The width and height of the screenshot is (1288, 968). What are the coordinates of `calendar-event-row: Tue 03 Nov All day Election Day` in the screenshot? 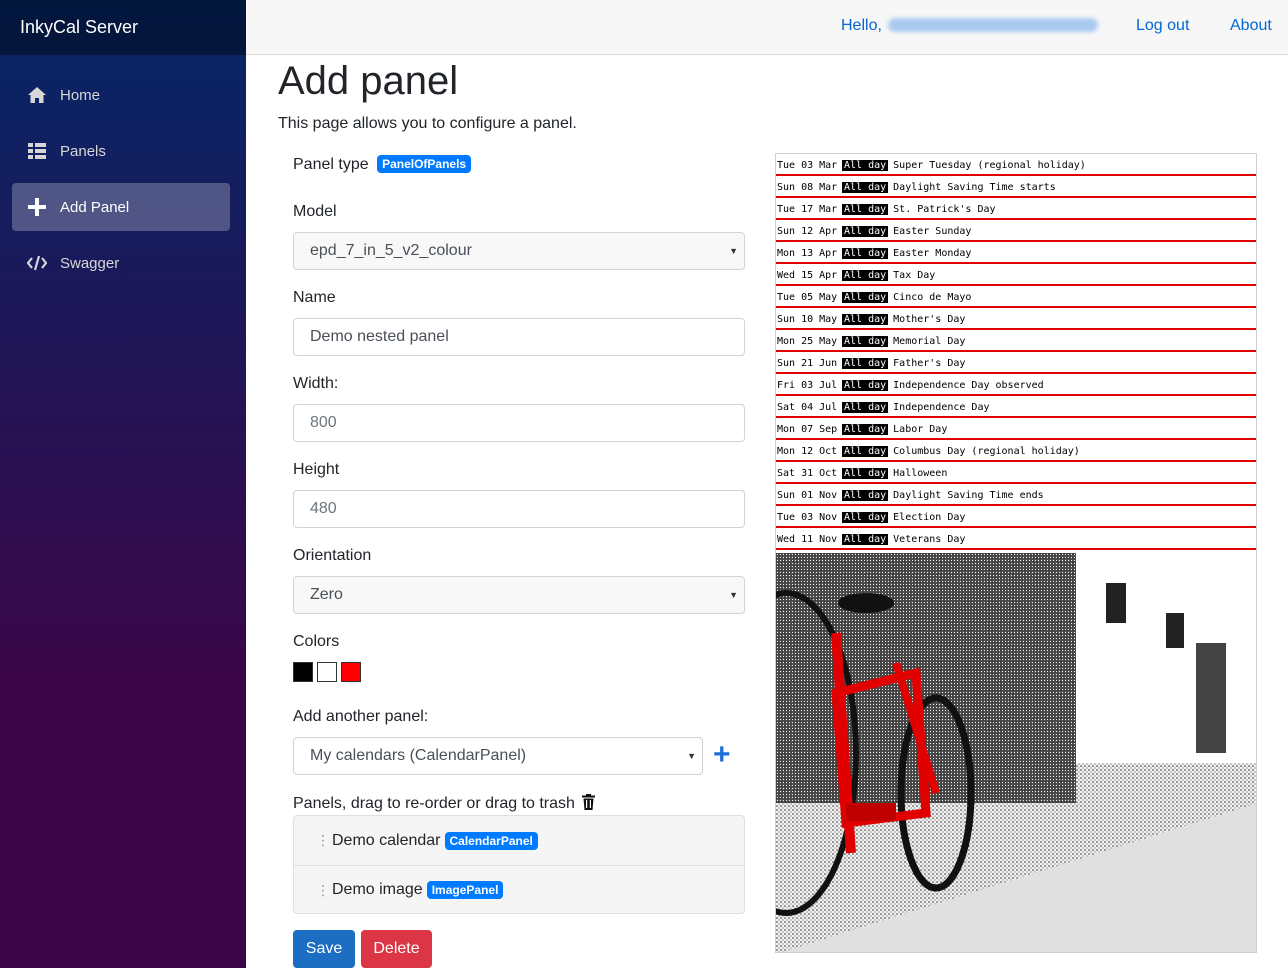 It's located at (1016, 517).